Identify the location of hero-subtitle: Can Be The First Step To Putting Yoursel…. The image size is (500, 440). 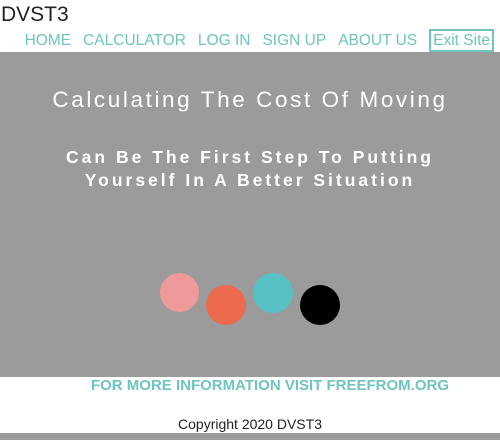
(250, 169).